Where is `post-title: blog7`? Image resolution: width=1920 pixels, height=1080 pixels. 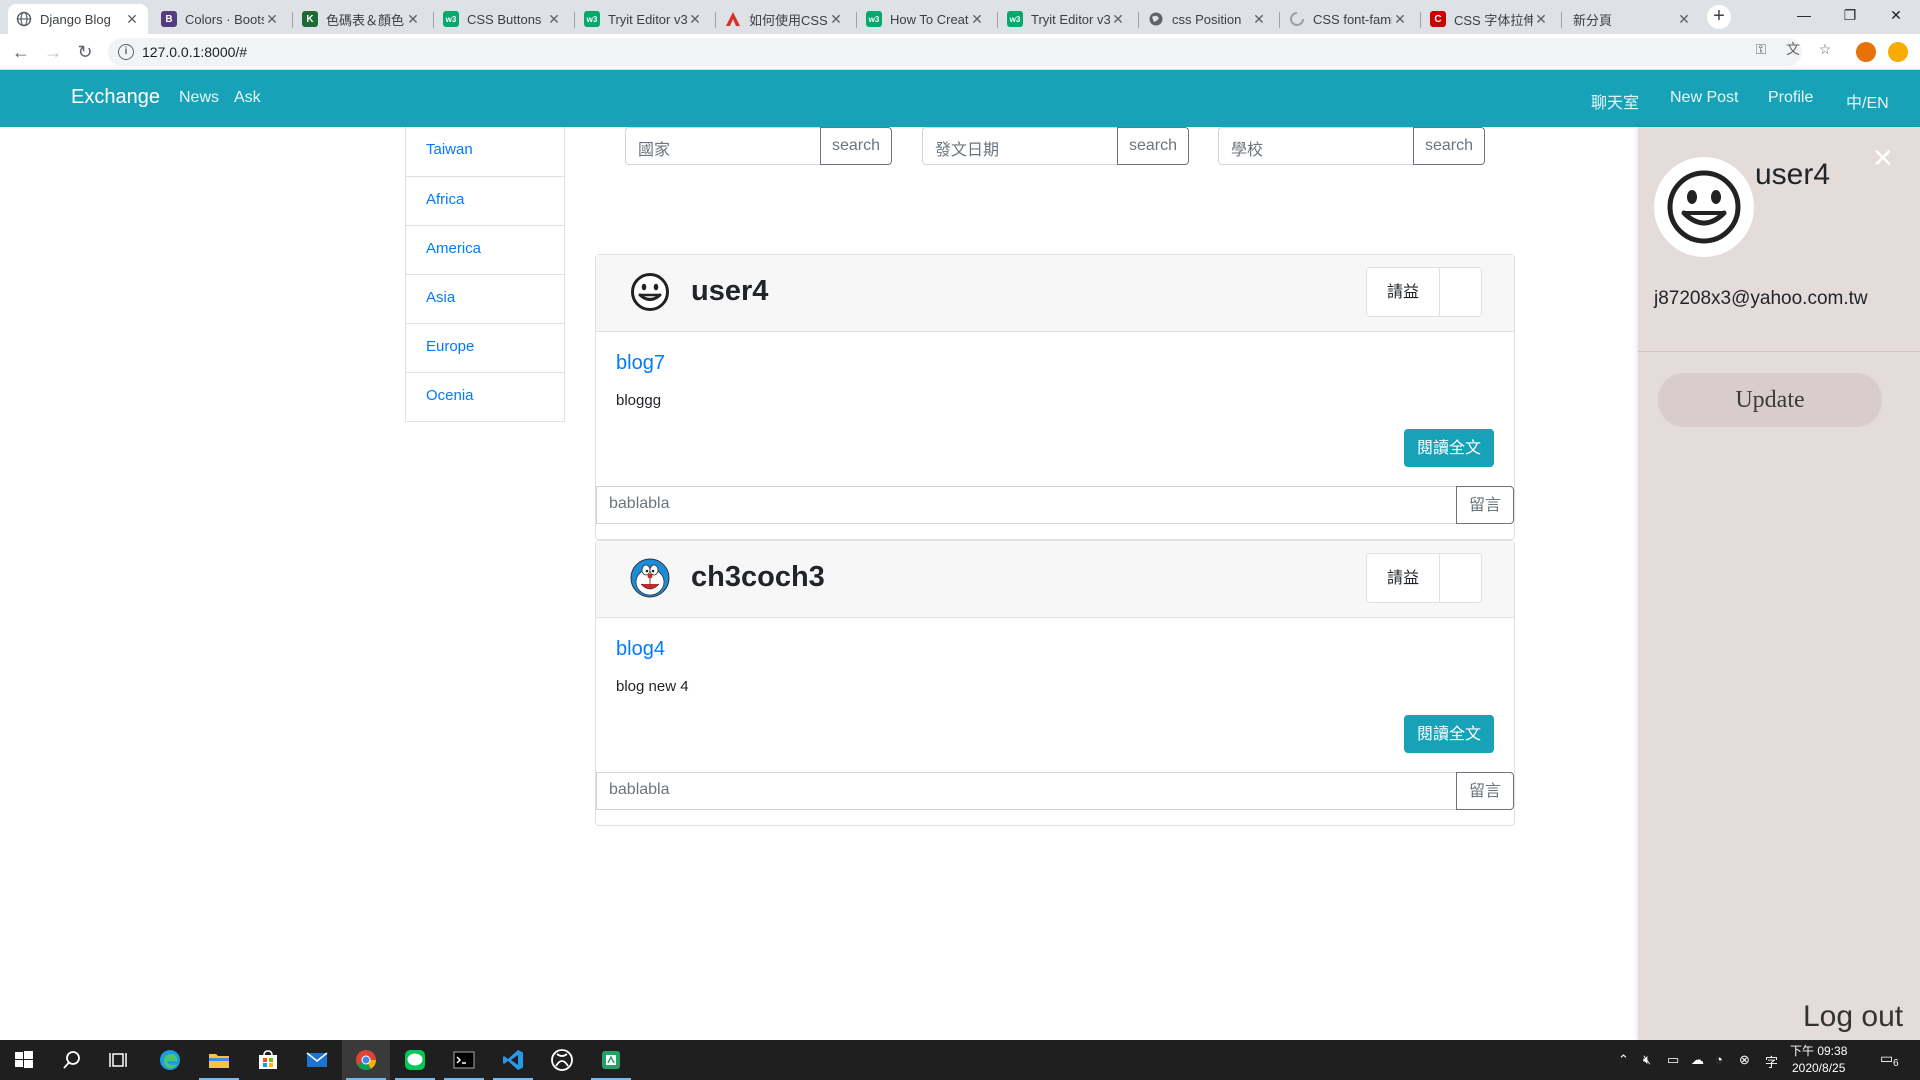
post-title: blog7 is located at coordinates (640, 363).